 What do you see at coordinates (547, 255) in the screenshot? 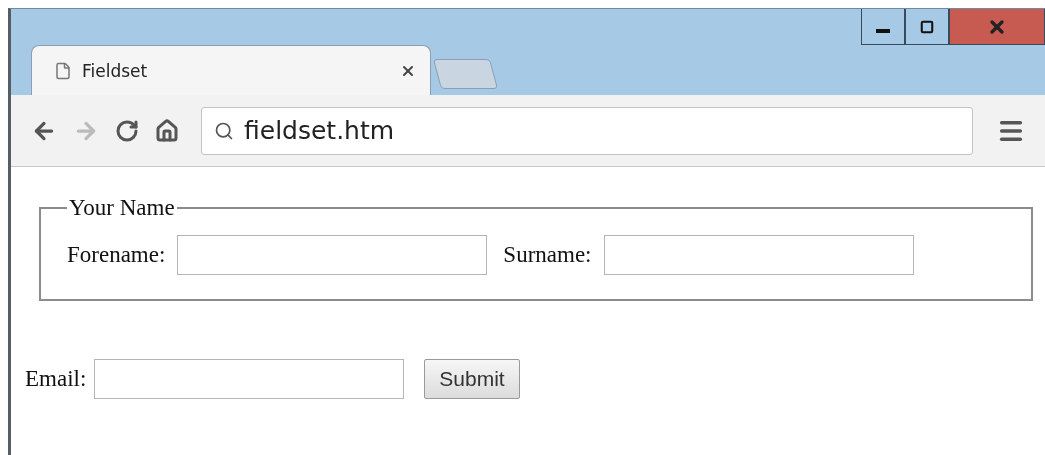
I see `field-label: Surname:` at bounding box center [547, 255].